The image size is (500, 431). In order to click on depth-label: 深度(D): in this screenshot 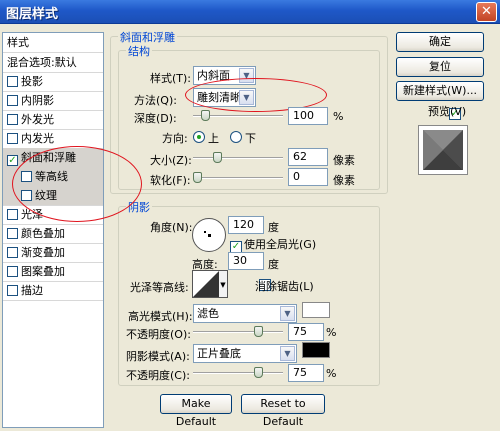, I will do `click(155, 118)`.